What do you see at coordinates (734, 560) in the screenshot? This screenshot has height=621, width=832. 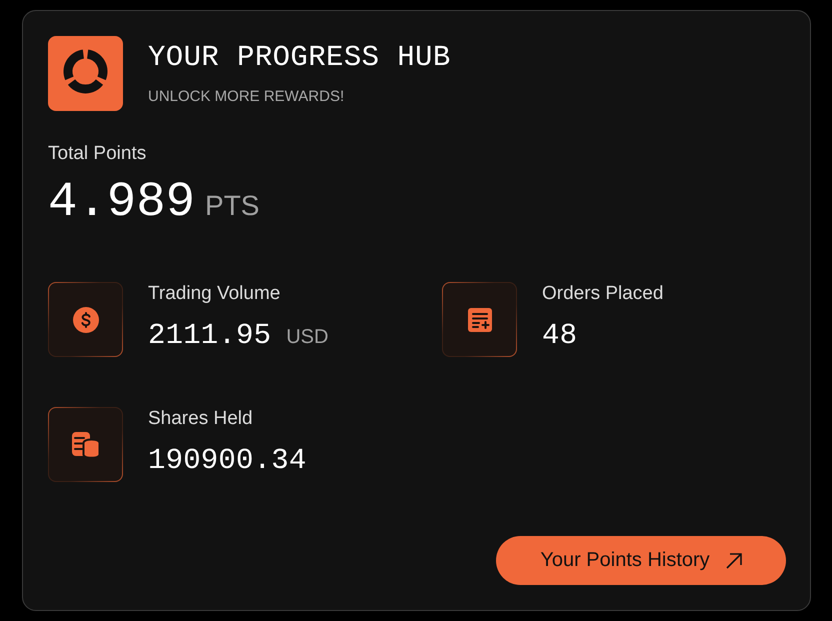 I see `arrow-up-right-icon` at bounding box center [734, 560].